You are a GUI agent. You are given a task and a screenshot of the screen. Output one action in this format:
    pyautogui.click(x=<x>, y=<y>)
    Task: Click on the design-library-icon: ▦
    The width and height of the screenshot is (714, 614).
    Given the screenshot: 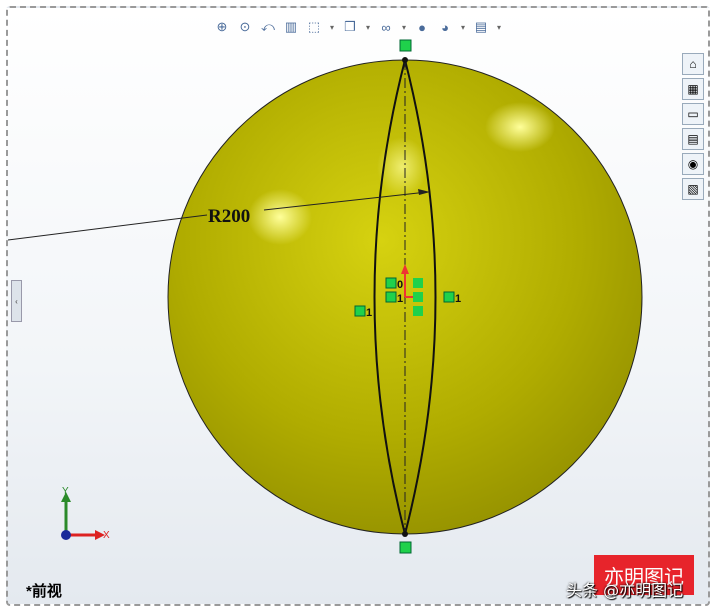 What is the action you would take?
    pyautogui.click(x=693, y=89)
    